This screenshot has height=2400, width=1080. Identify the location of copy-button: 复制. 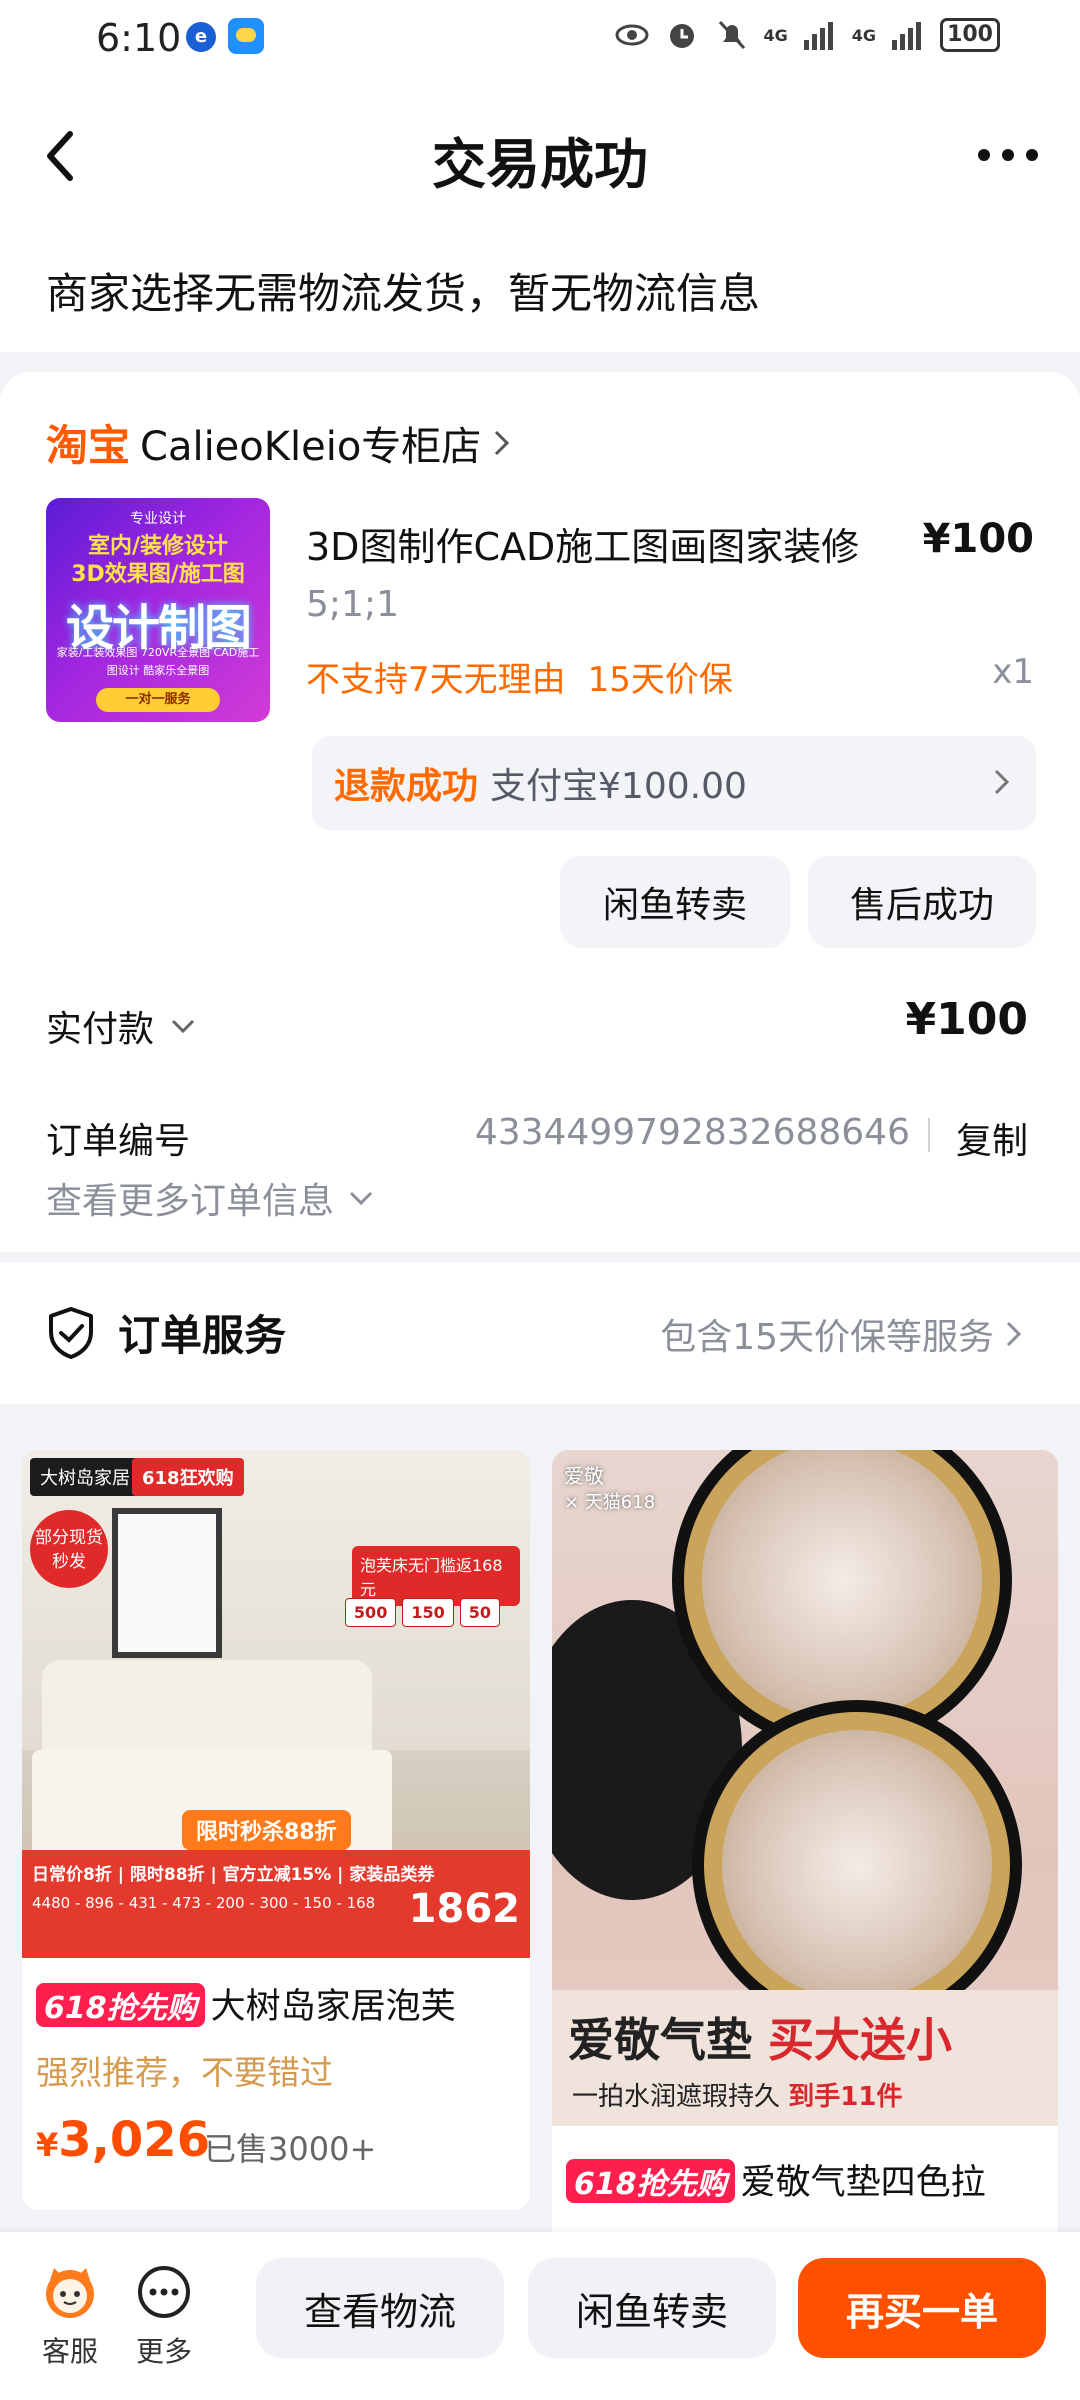
(992, 1138).